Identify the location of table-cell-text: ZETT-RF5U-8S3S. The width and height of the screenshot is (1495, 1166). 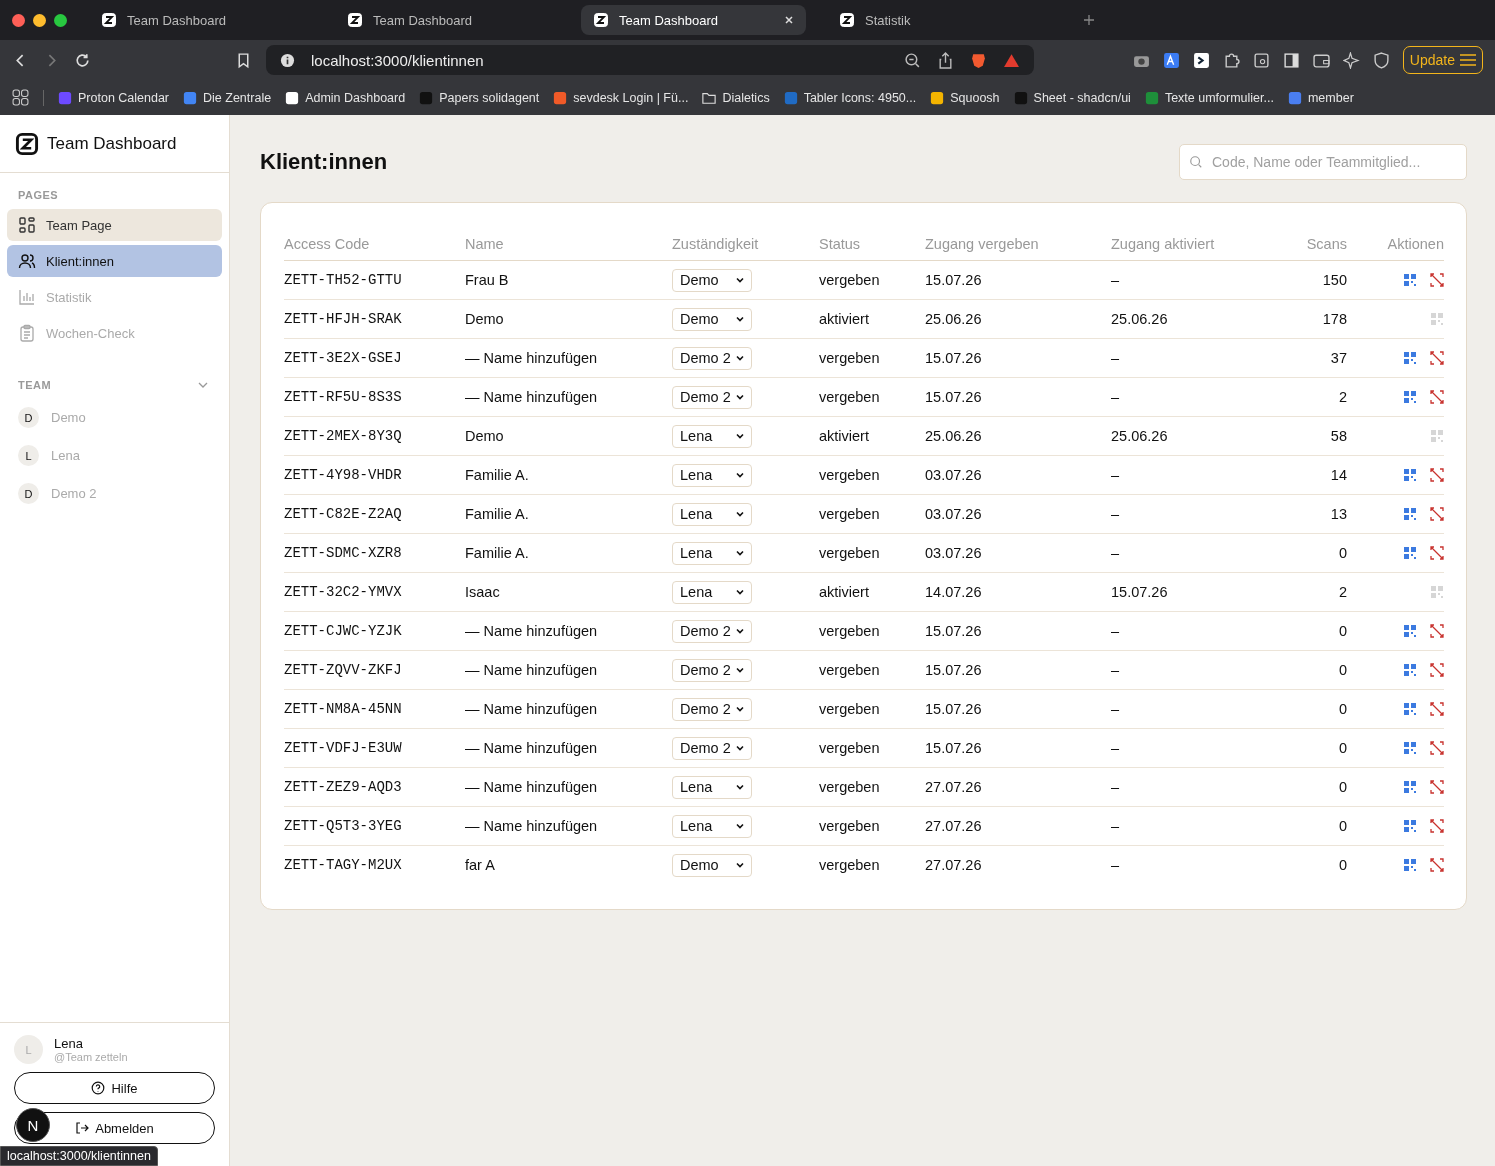
(343, 397).